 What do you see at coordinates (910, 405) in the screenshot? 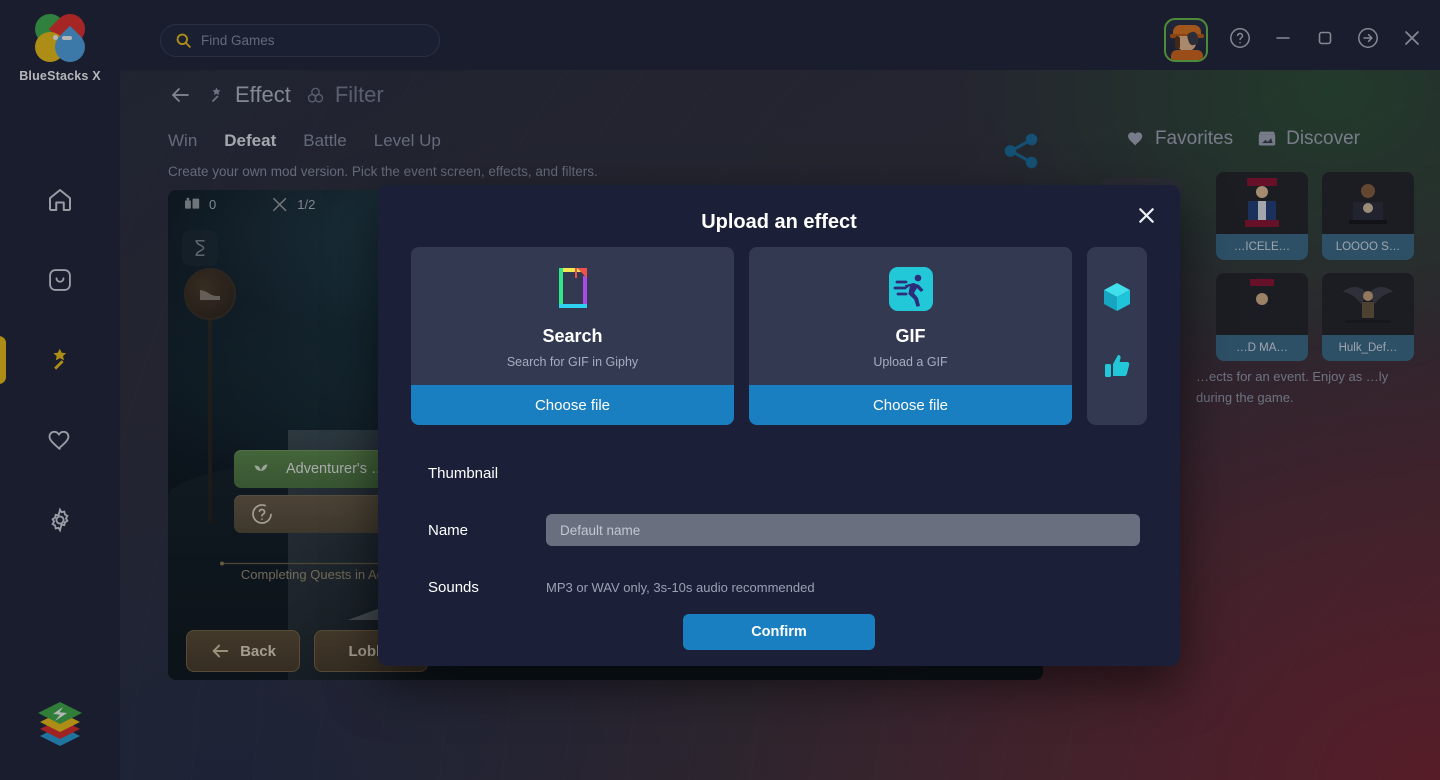
I see `choose-file-button-gif: Choose file` at bounding box center [910, 405].